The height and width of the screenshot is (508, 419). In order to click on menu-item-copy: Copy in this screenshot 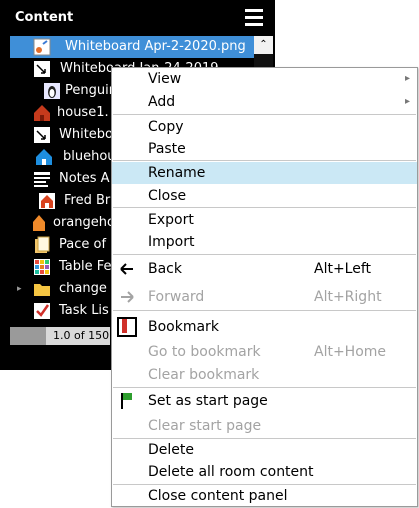, I will do `click(264, 127)`.